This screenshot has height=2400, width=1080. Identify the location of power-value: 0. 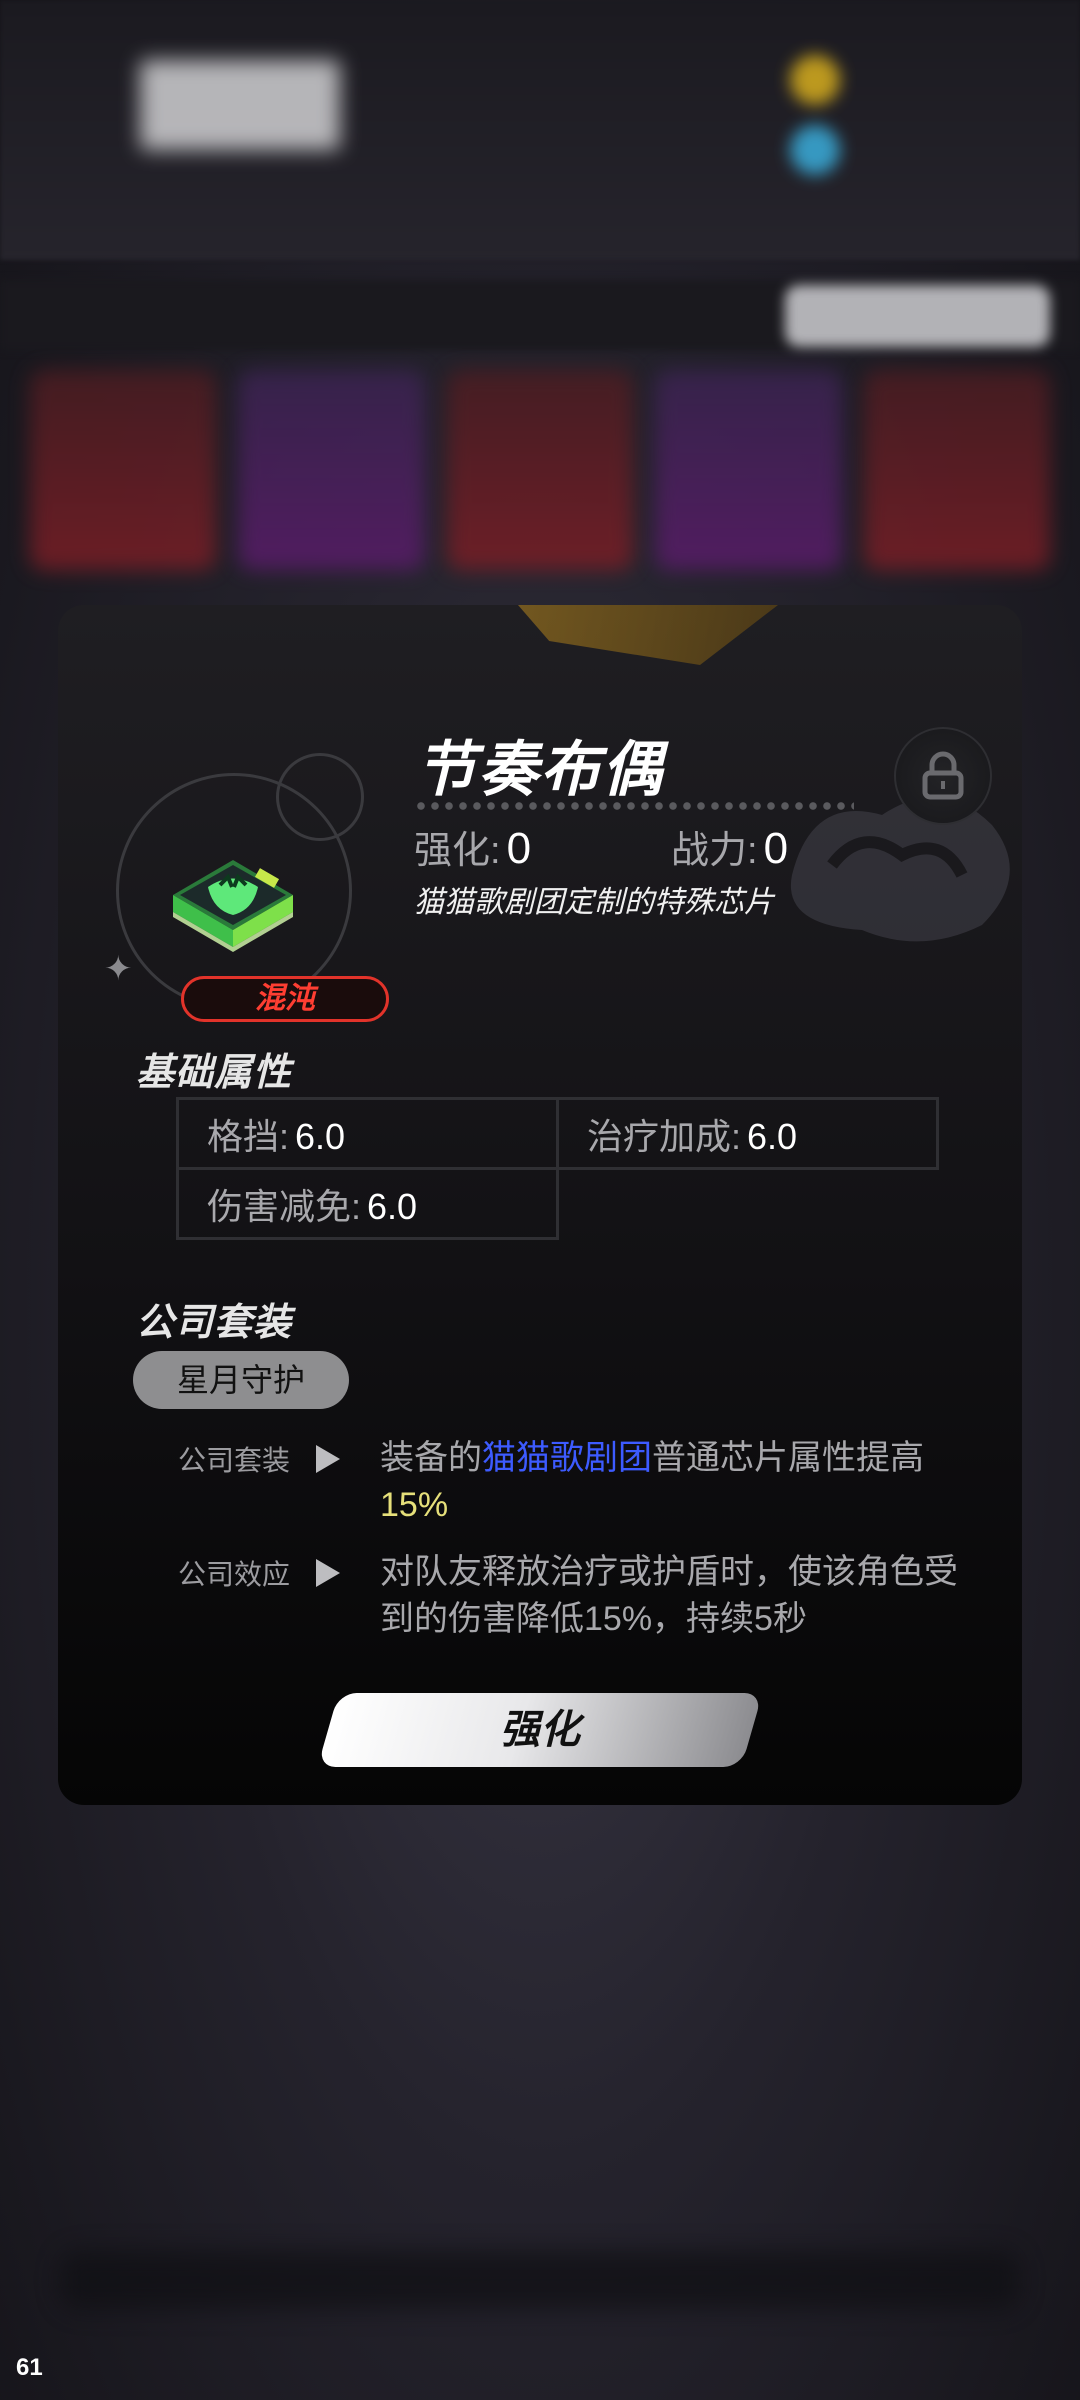
(776, 848).